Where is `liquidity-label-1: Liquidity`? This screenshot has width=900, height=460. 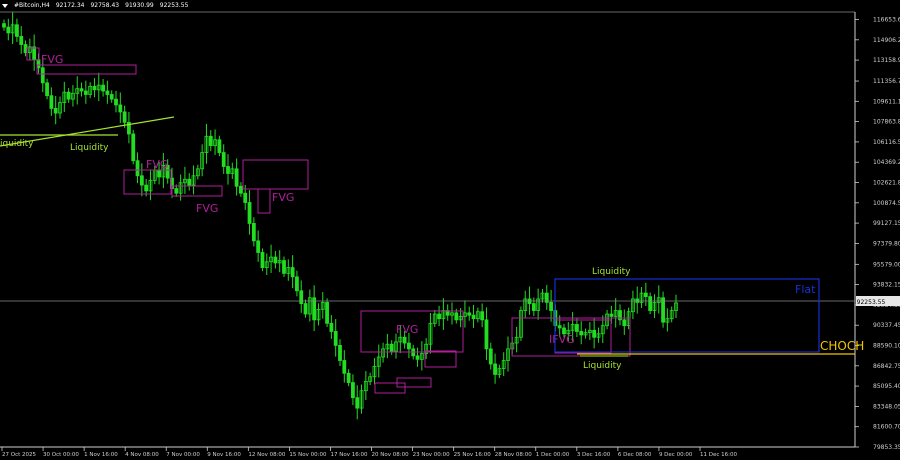
liquidity-label-1: Liquidity is located at coordinates (89, 148).